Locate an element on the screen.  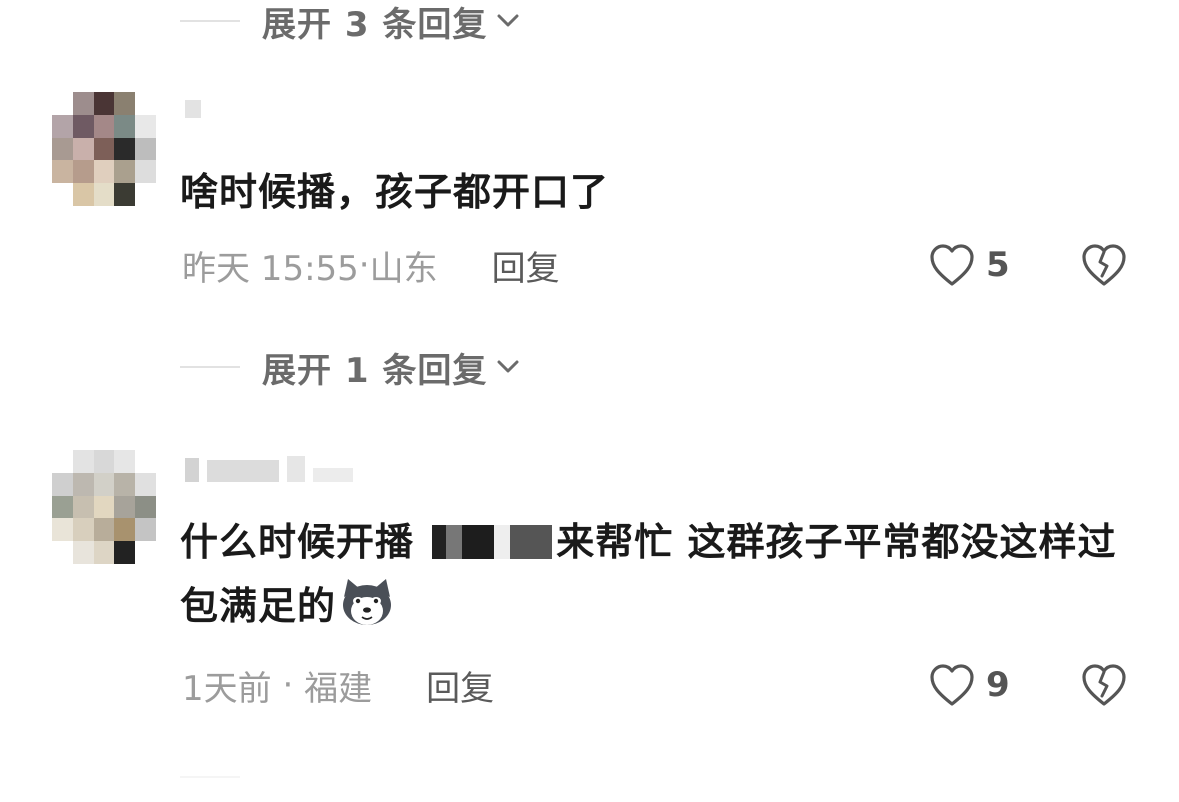
expand-replies-clipped is located at coordinates (221, 777).